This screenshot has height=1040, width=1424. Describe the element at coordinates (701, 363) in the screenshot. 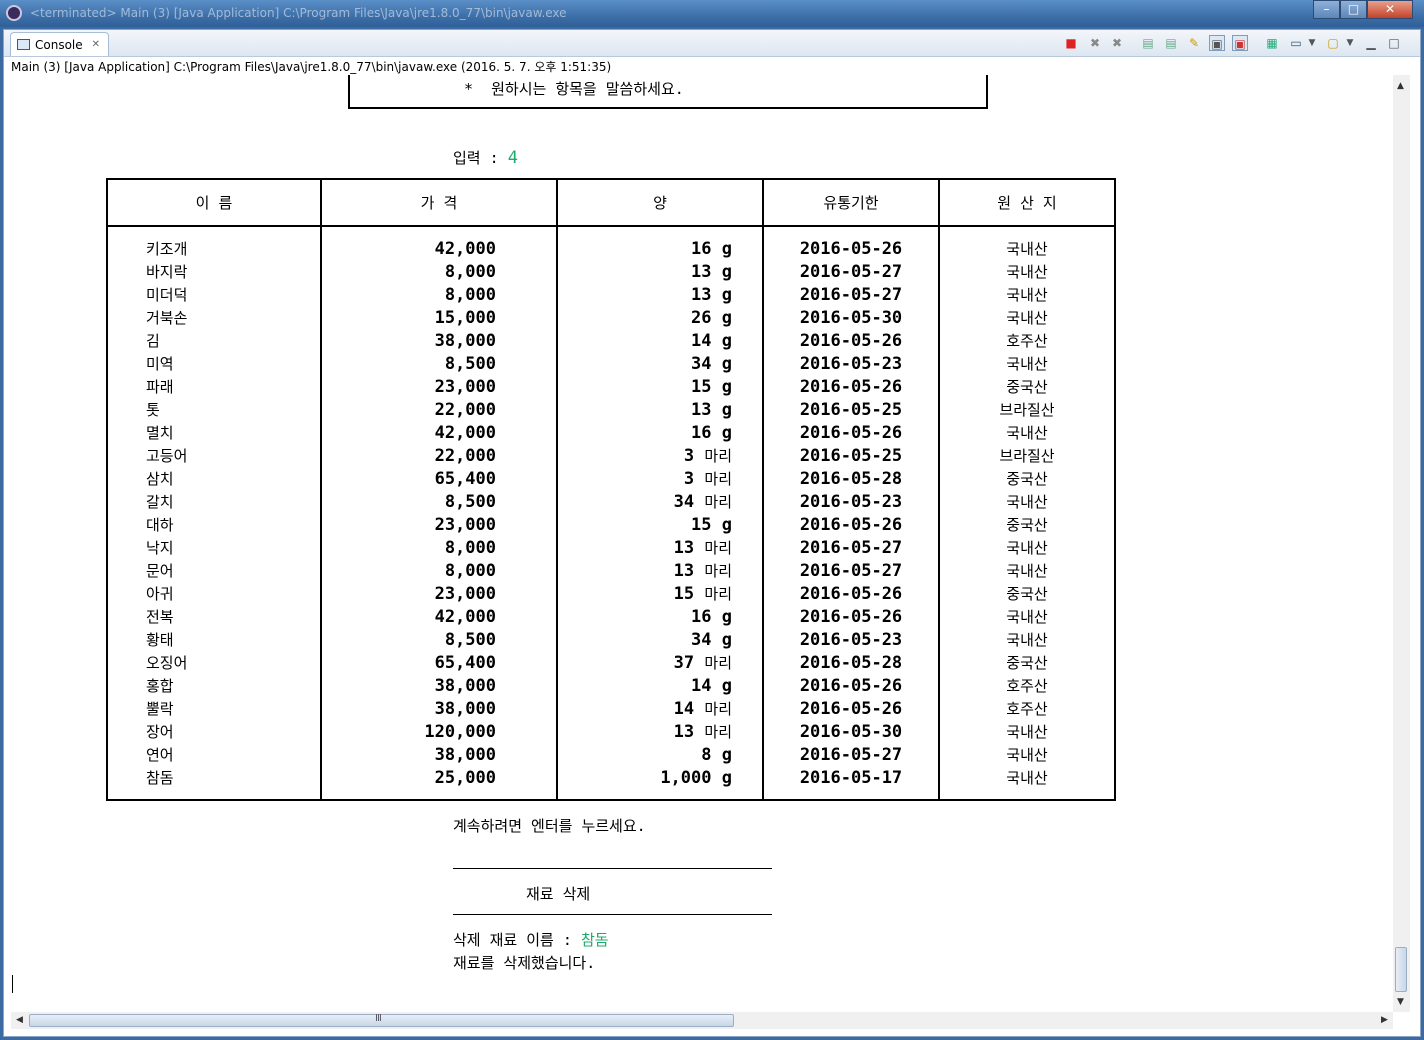

I see `qty-value: 34` at that location.